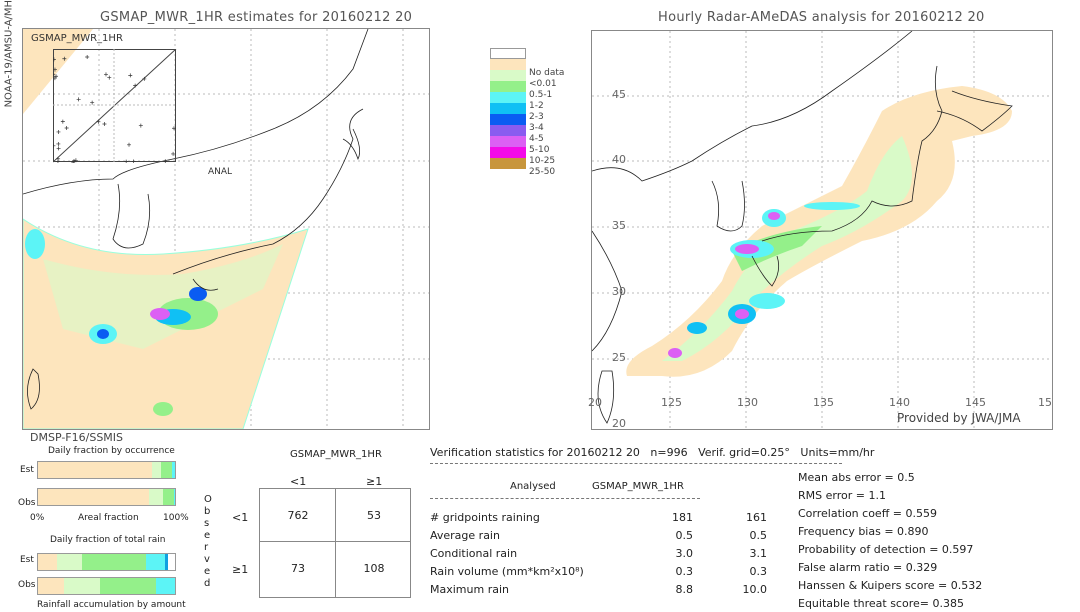 The image size is (1080, 612). What do you see at coordinates (298, 568) in the screenshot?
I see `cell-obs-ge1-est-lt1: 73` at bounding box center [298, 568].